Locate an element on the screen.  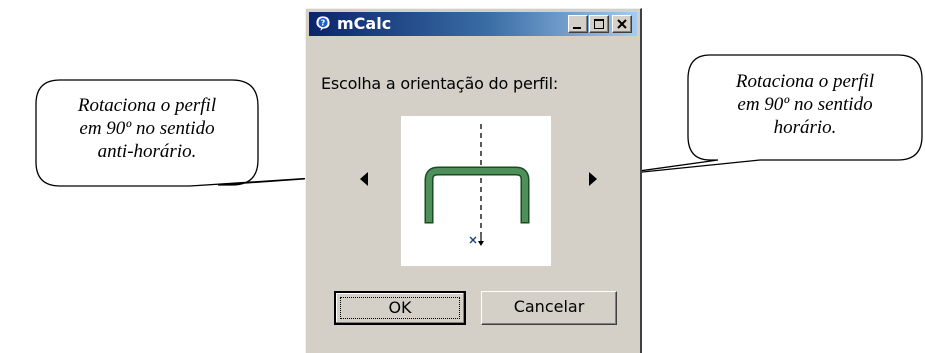
callout-right-line-1: Rotaciona o perfil is located at coordinates (805, 81).